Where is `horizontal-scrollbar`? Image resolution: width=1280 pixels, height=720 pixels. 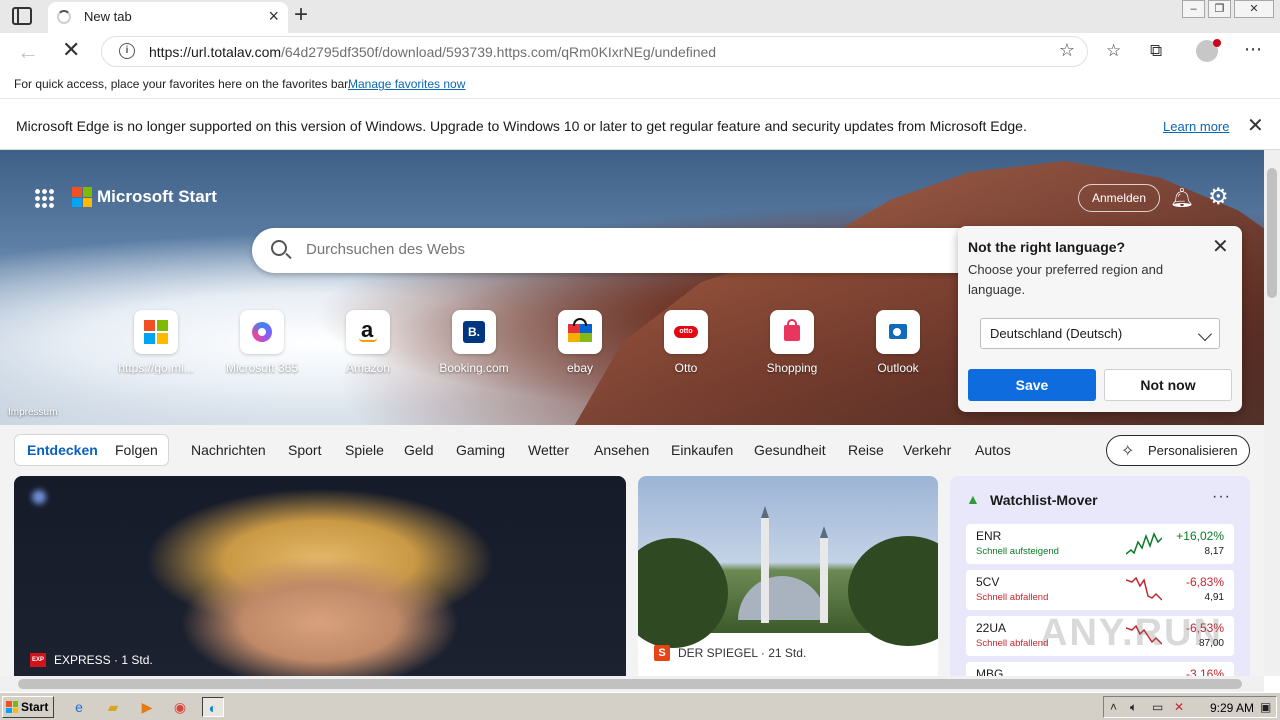
horizontal-scrollbar is located at coordinates (632, 684).